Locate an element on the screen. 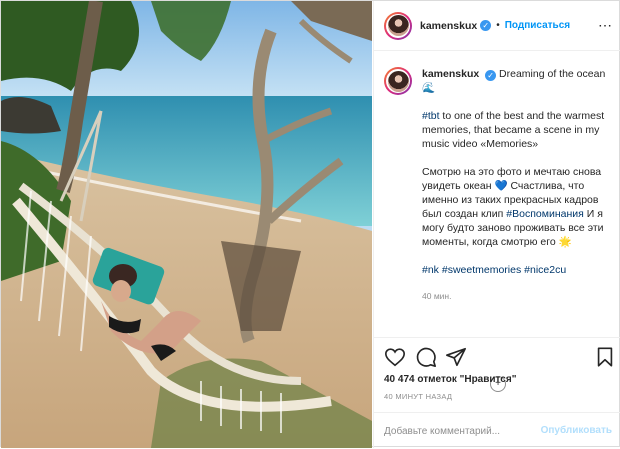 The image size is (620, 449). comment-icon is located at coordinates (426, 357).